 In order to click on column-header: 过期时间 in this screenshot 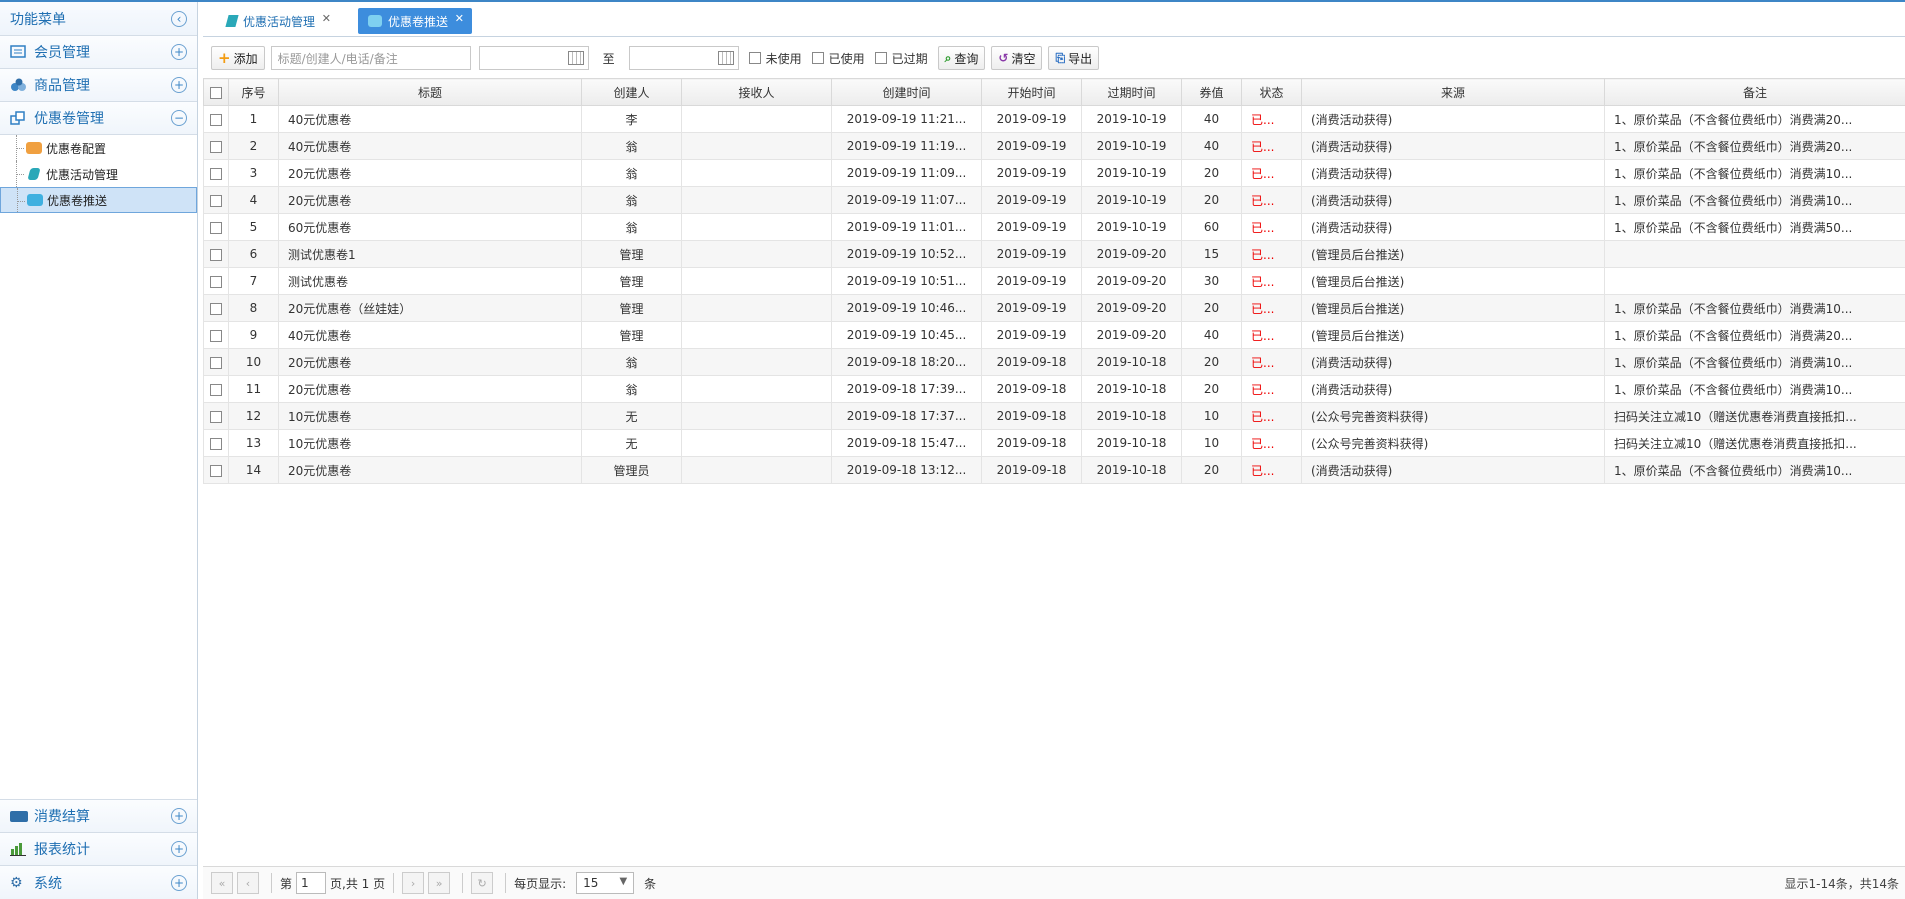, I will do `click(1131, 92)`.